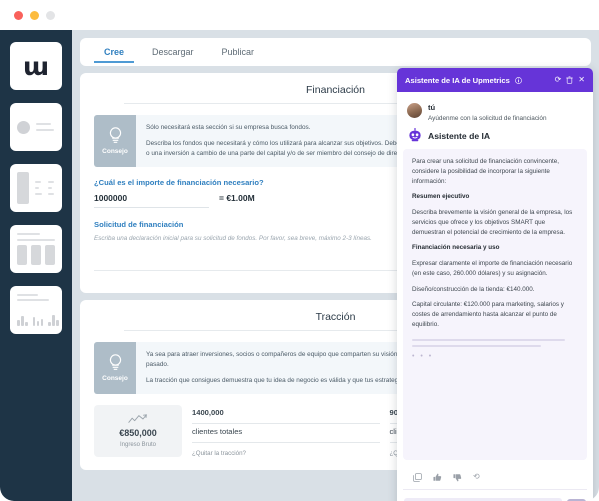 Image resolution: width=599 pixels, height=501 pixels. Describe the element at coordinates (50, 15) in the screenshot. I see `maximize-window-button` at that location.